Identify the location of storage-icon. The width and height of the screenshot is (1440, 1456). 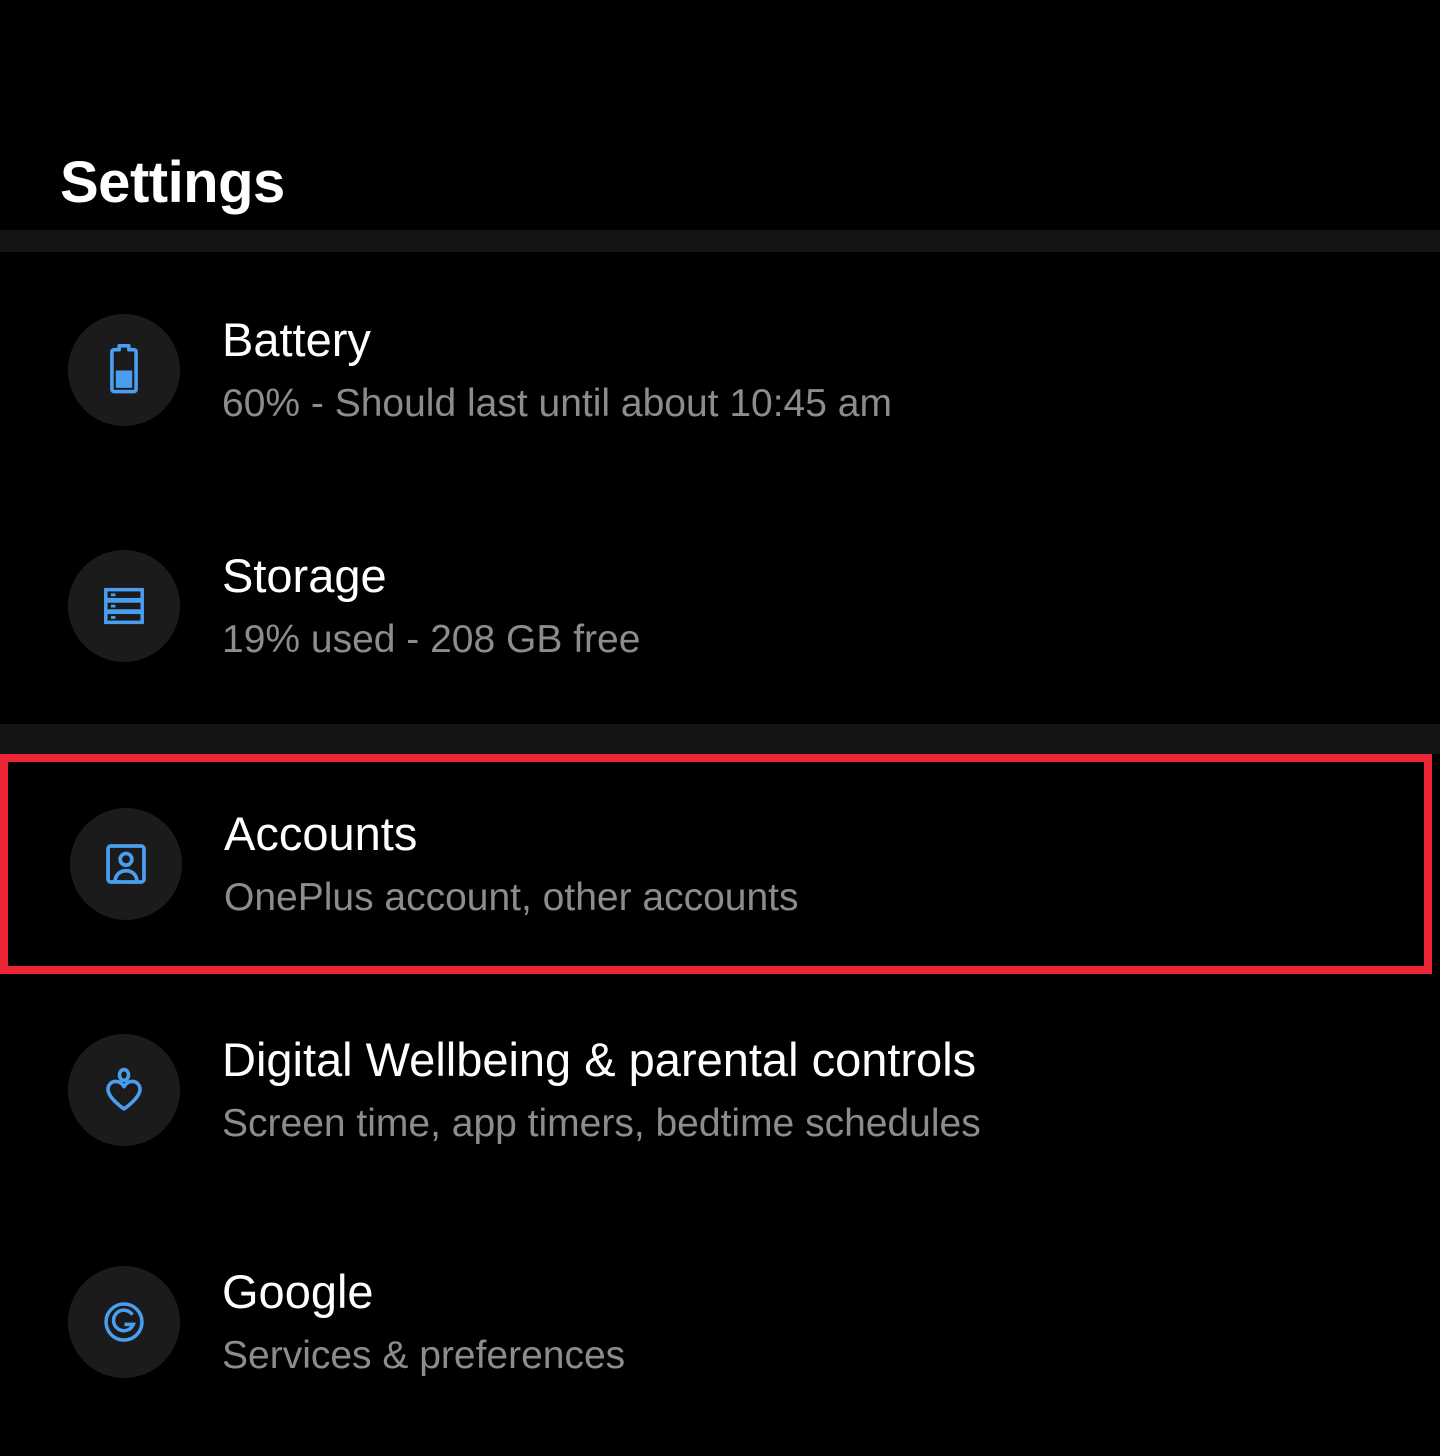
(124, 606).